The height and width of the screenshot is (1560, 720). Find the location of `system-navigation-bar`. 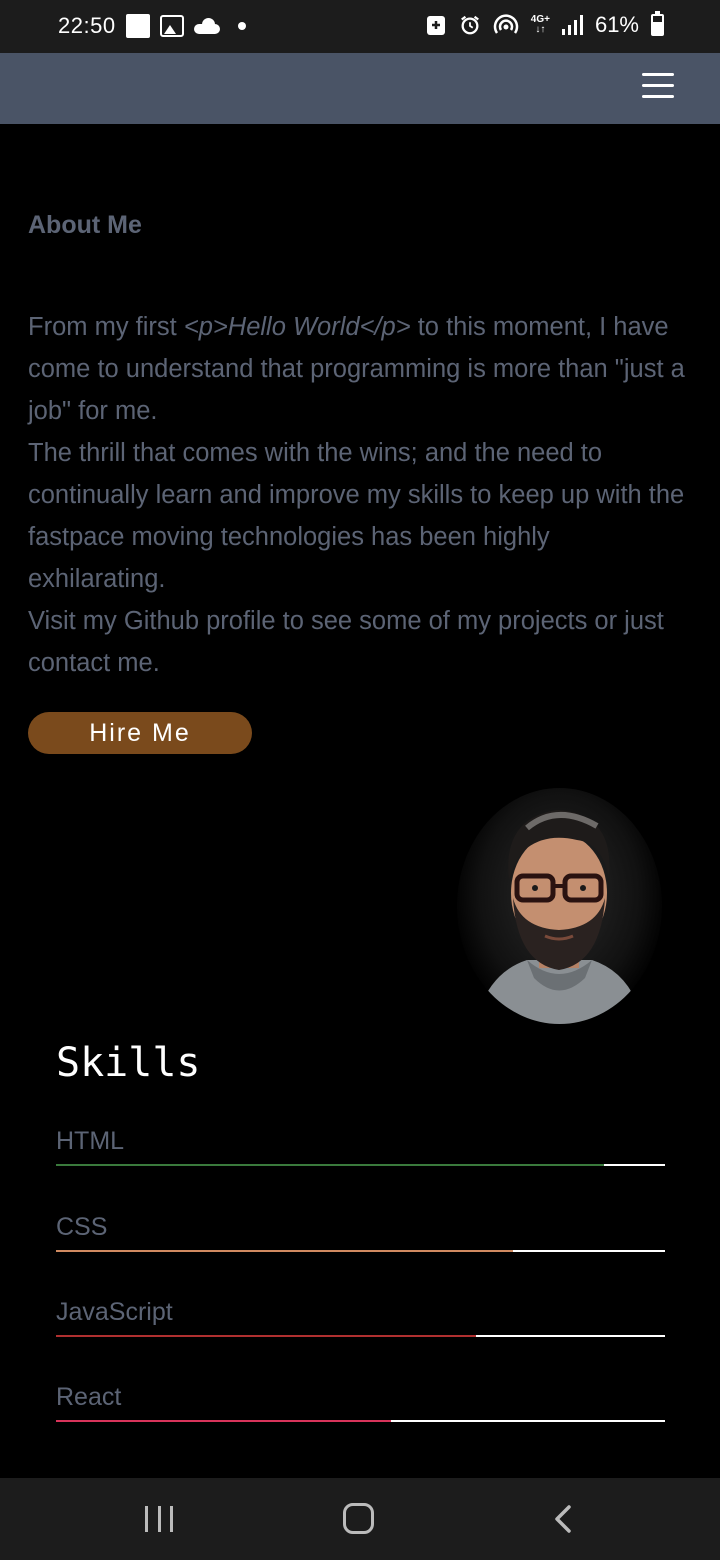

system-navigation-bar is located at coordinates (360, 1519).